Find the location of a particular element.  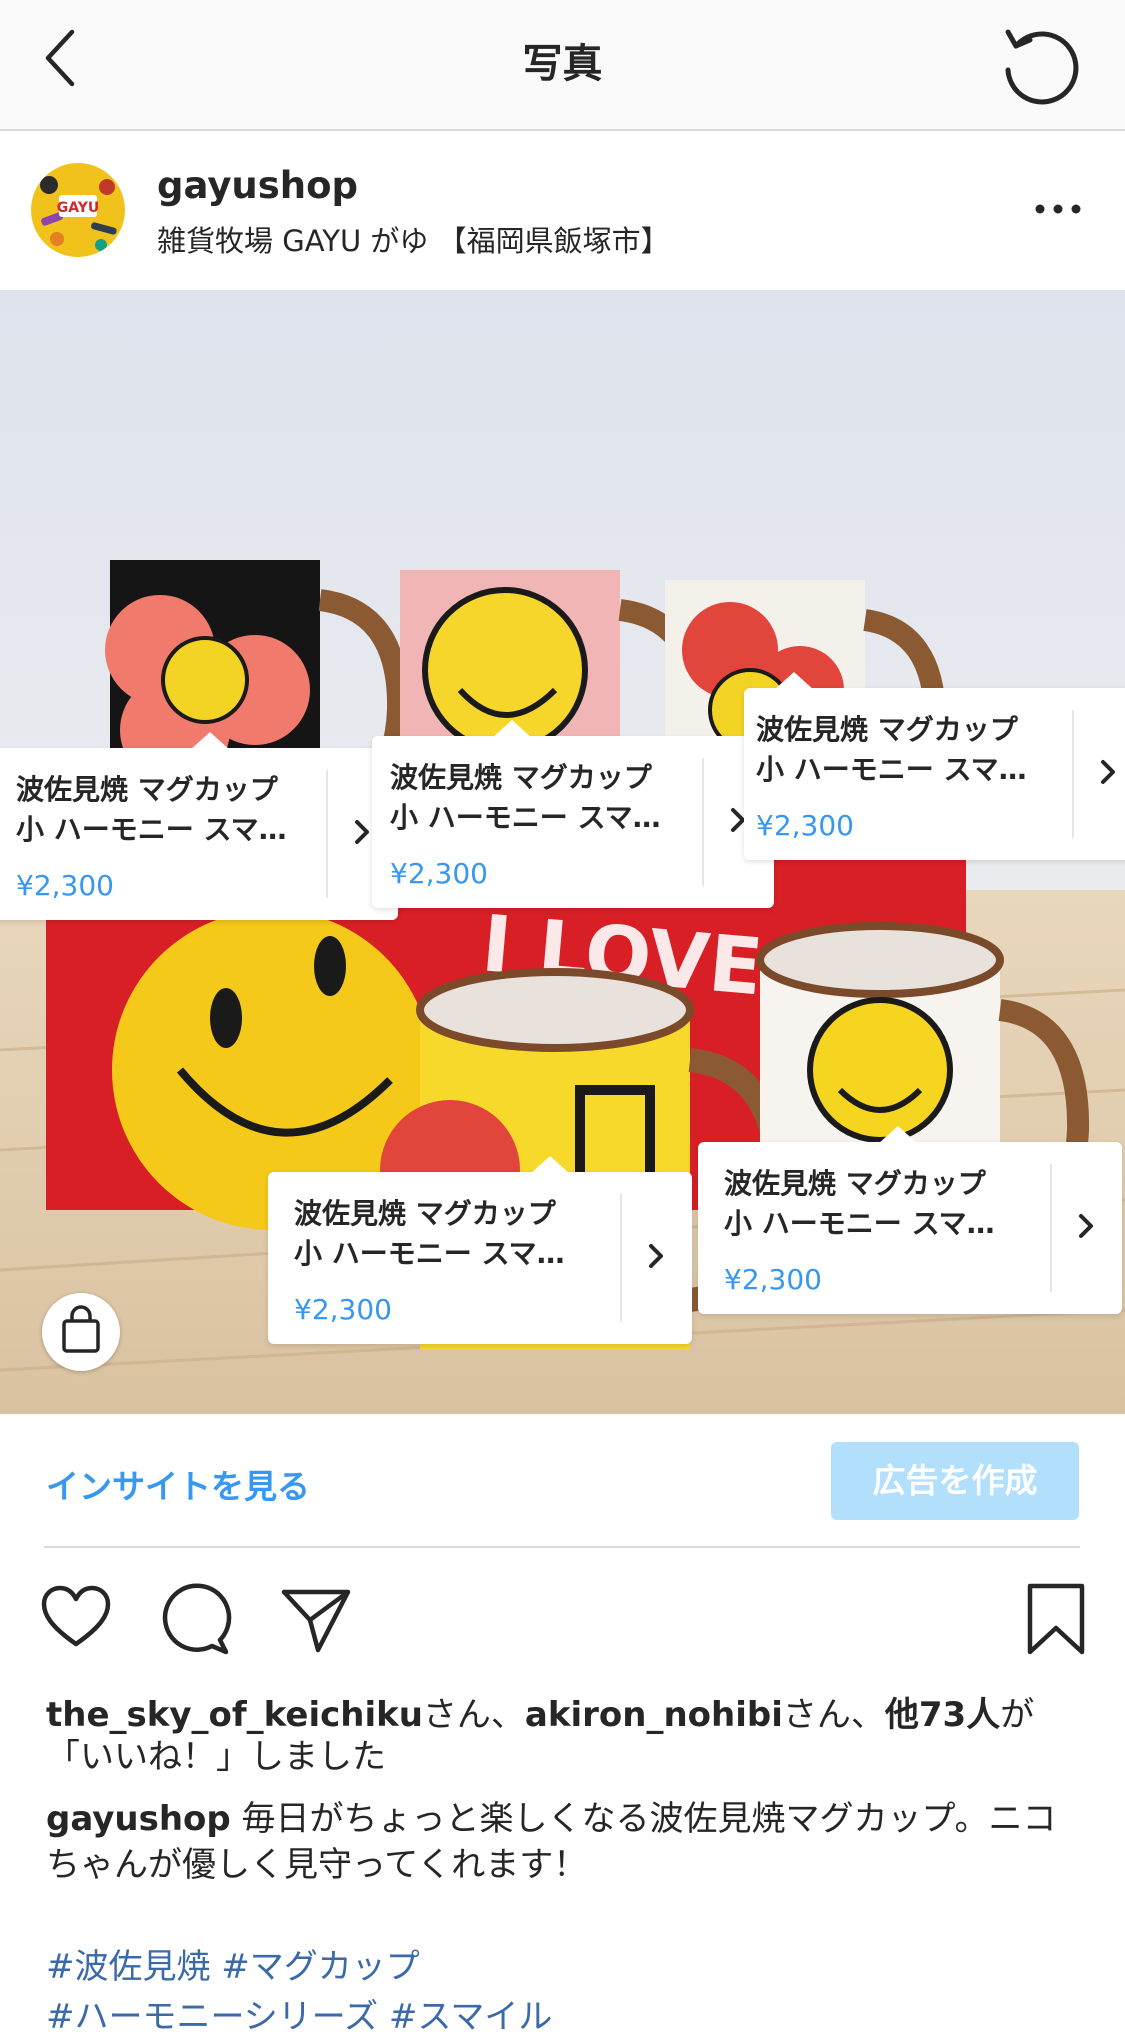

shopping-bag-icon is located at coordinates (81, 1329).